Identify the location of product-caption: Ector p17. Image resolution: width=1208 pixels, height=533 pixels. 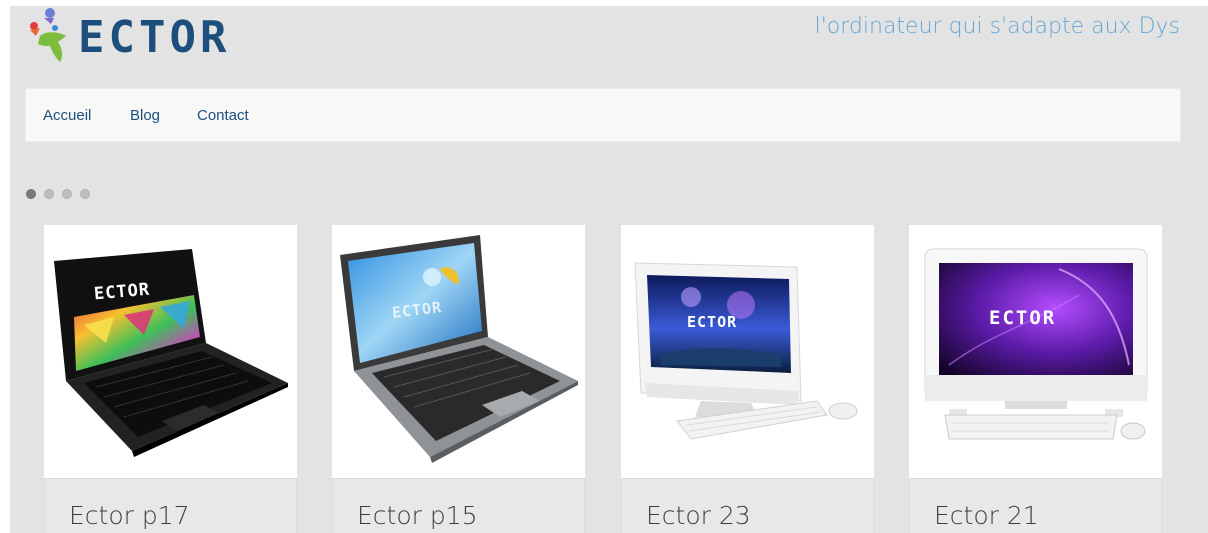
(170, 505).